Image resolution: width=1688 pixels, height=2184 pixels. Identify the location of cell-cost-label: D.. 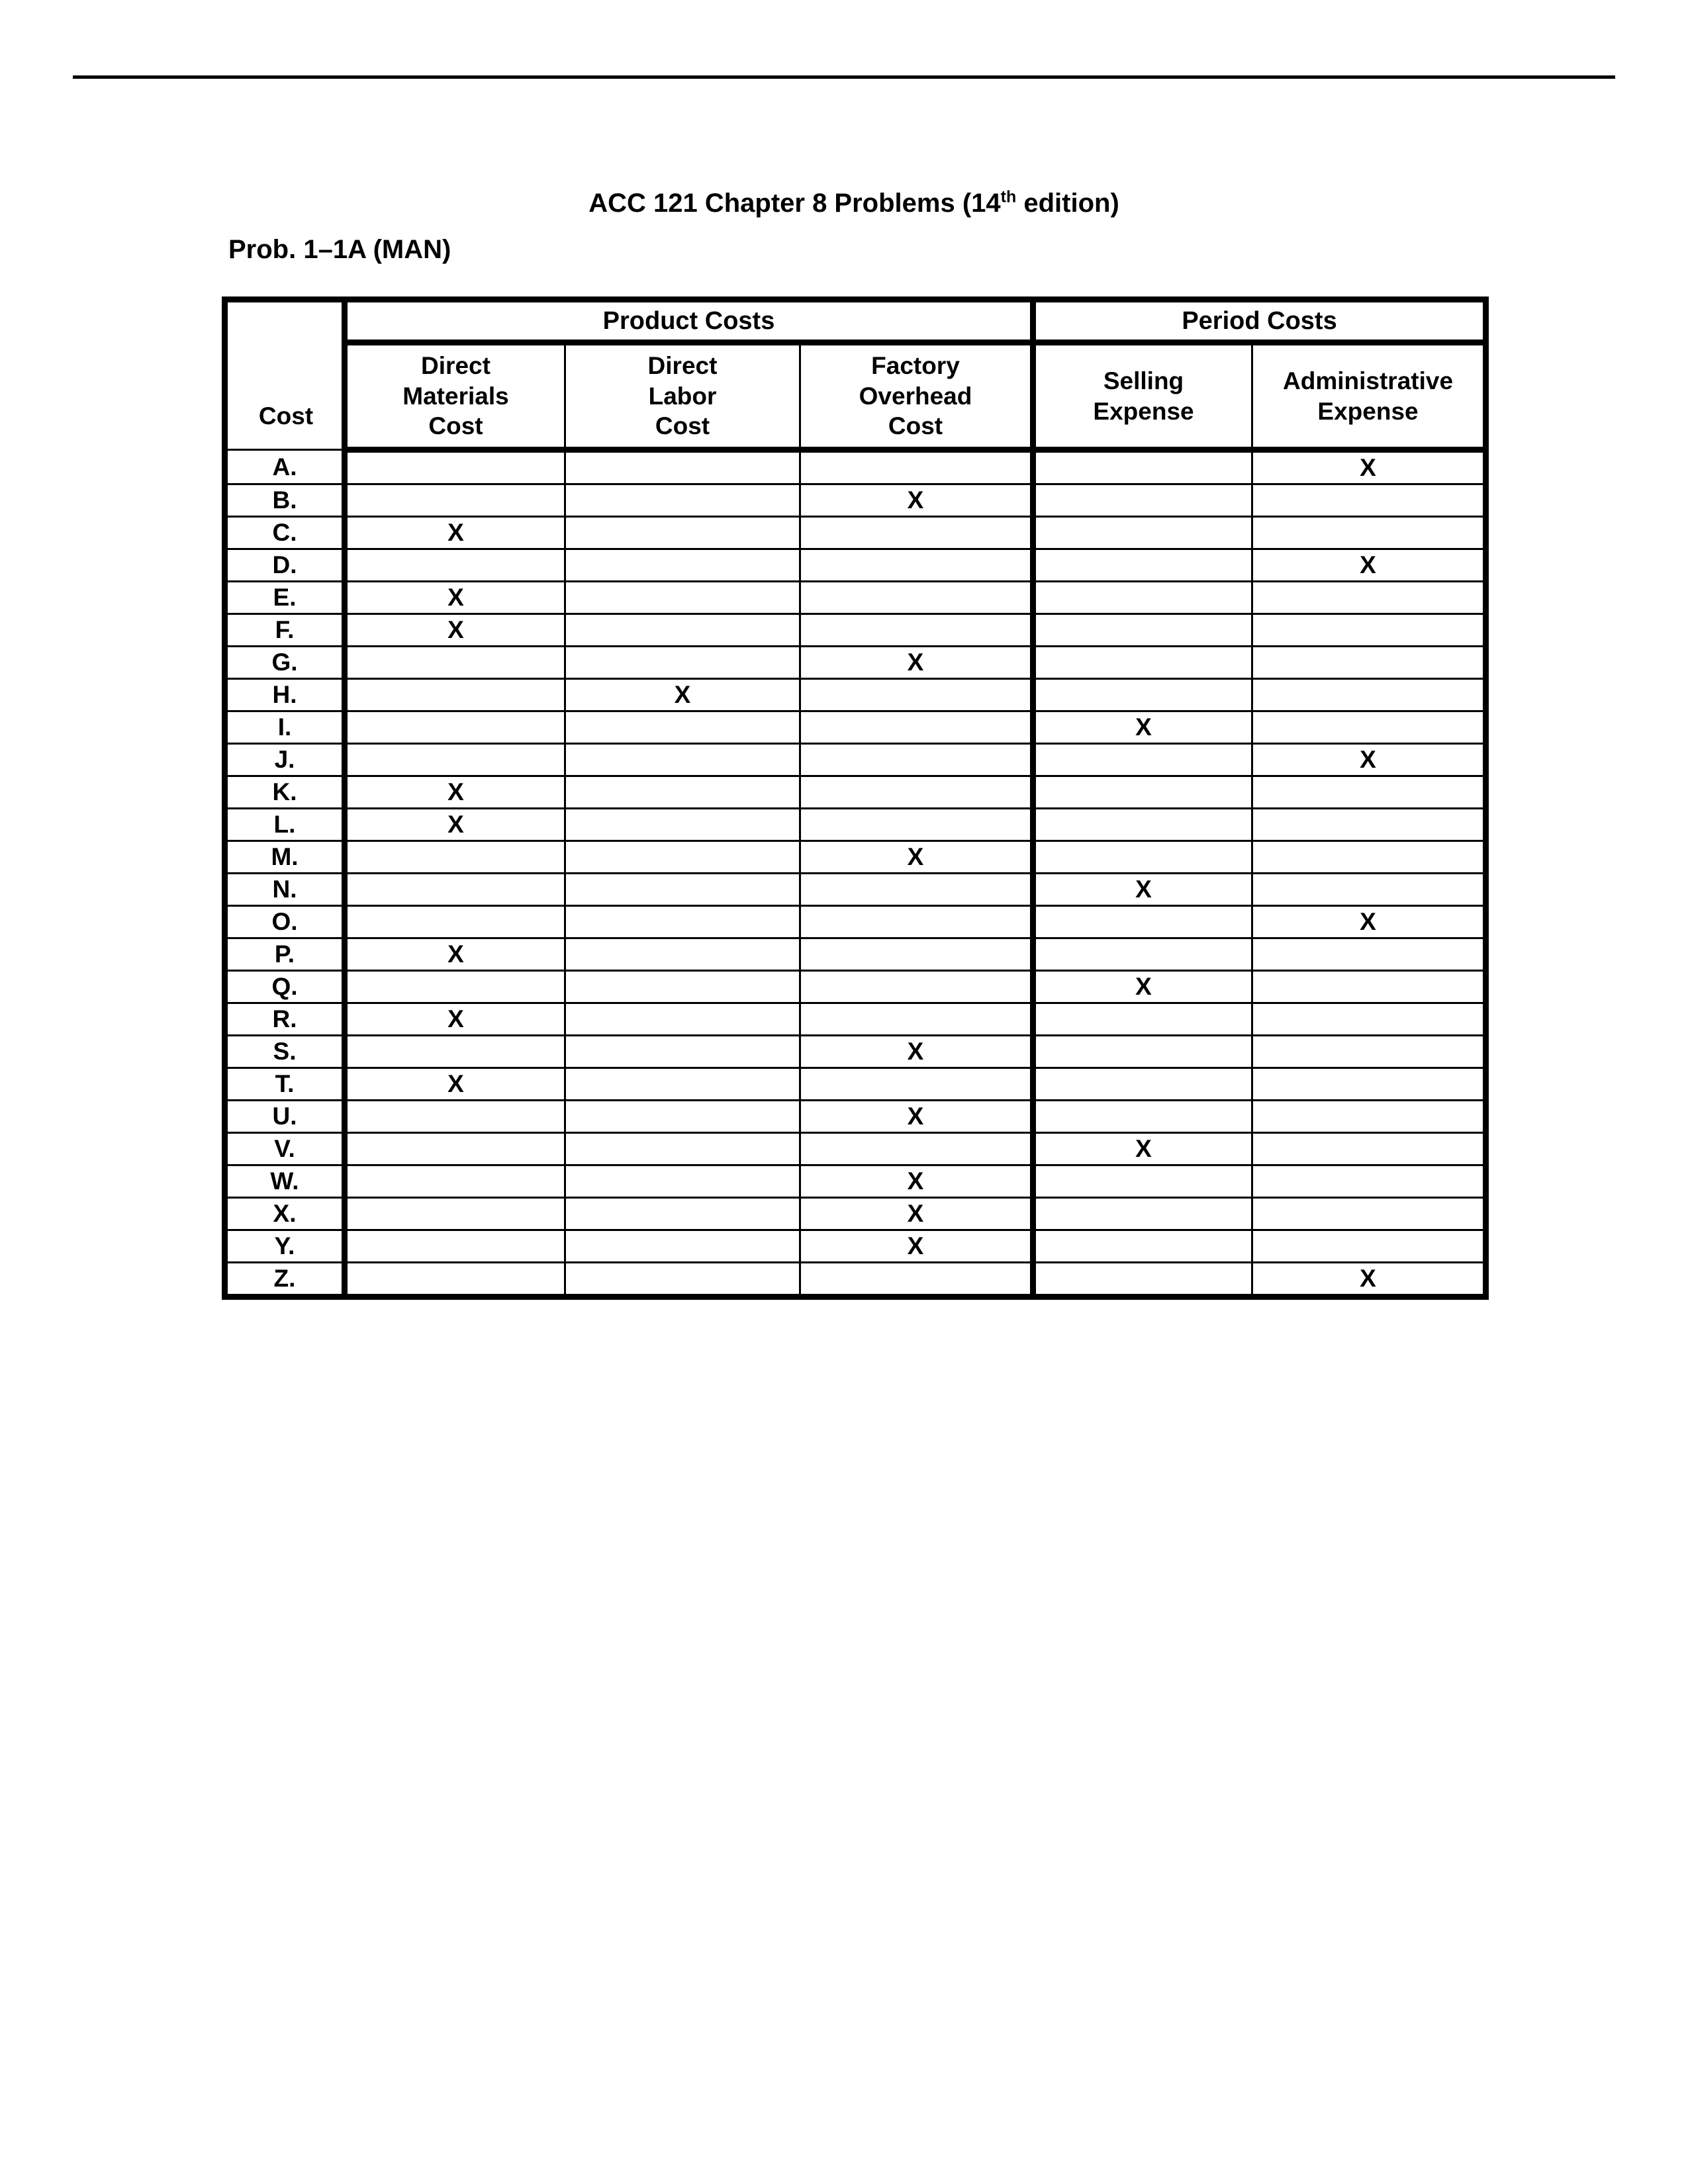
(286, 565).